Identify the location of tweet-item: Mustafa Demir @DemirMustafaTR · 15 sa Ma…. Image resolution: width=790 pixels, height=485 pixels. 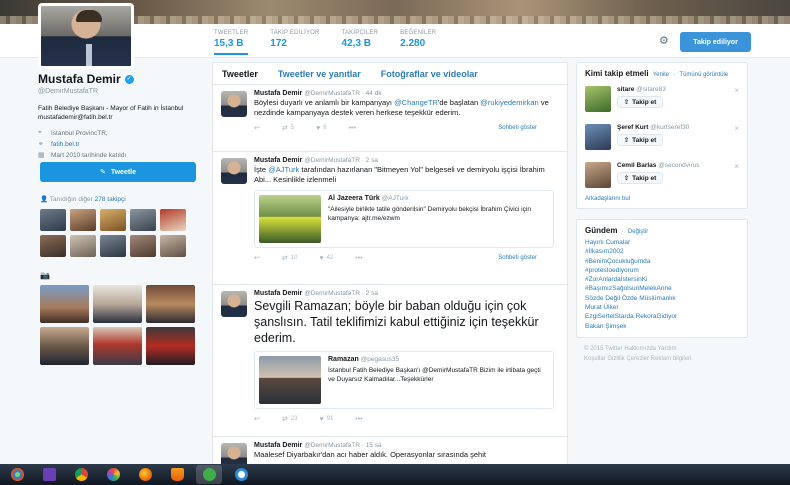
(390, 451).